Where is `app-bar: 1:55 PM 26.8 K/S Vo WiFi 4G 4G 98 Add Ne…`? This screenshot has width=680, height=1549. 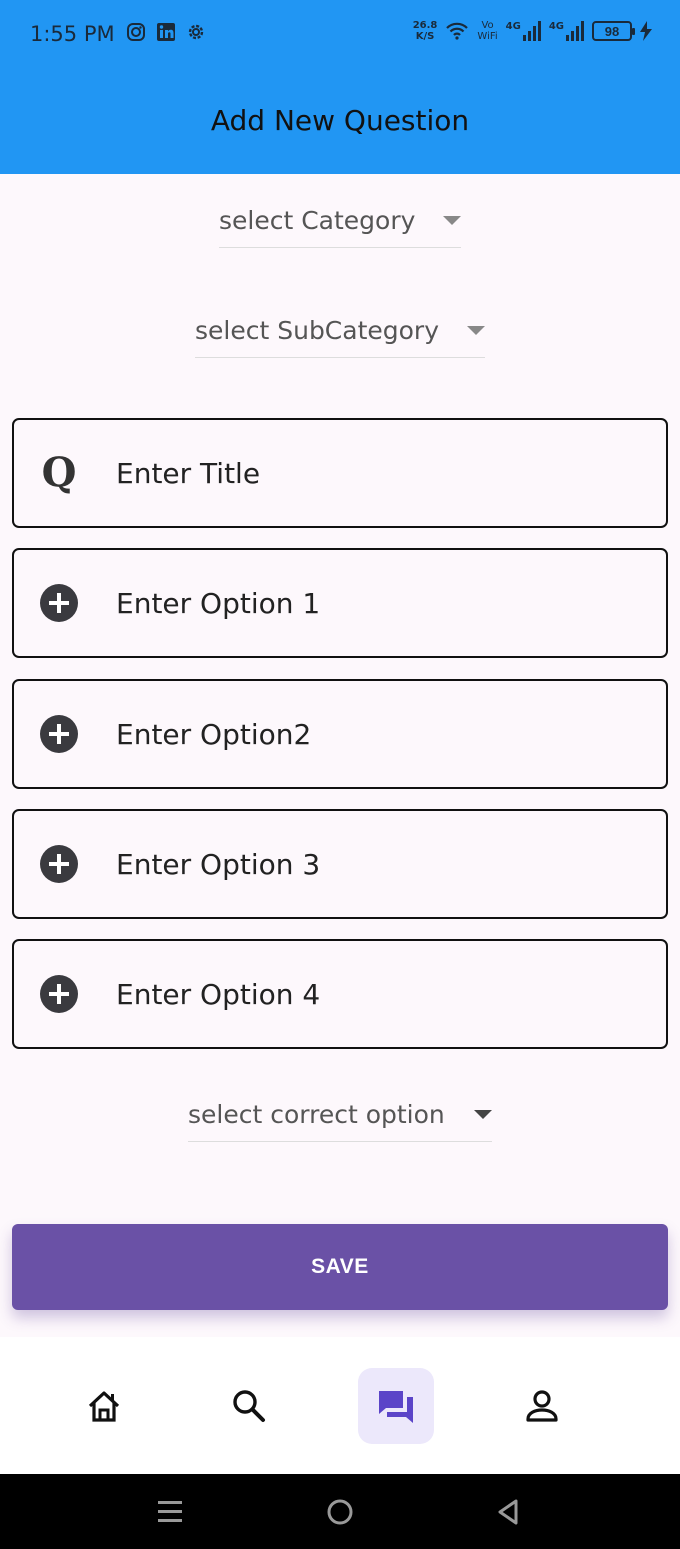
app-bar: 1:55 PM 26.8 K/S Vo WiFi 4G 4G 98 Add Ne… is located at coordinates (340, 87).